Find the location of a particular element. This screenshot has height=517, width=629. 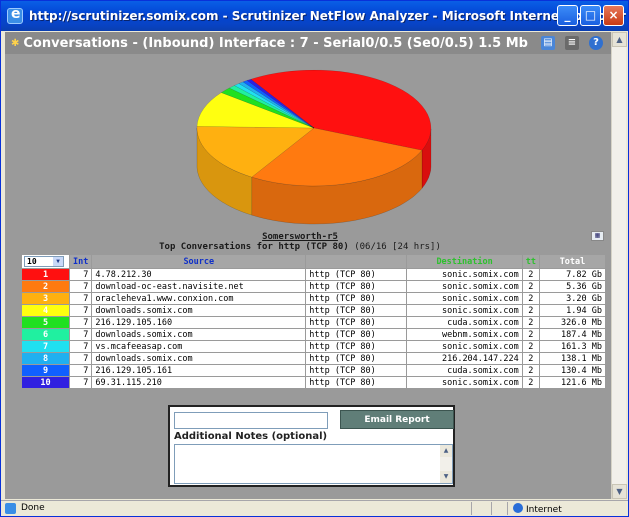

row-source: 69.31.115.210 is located at coordinates (199, 382).